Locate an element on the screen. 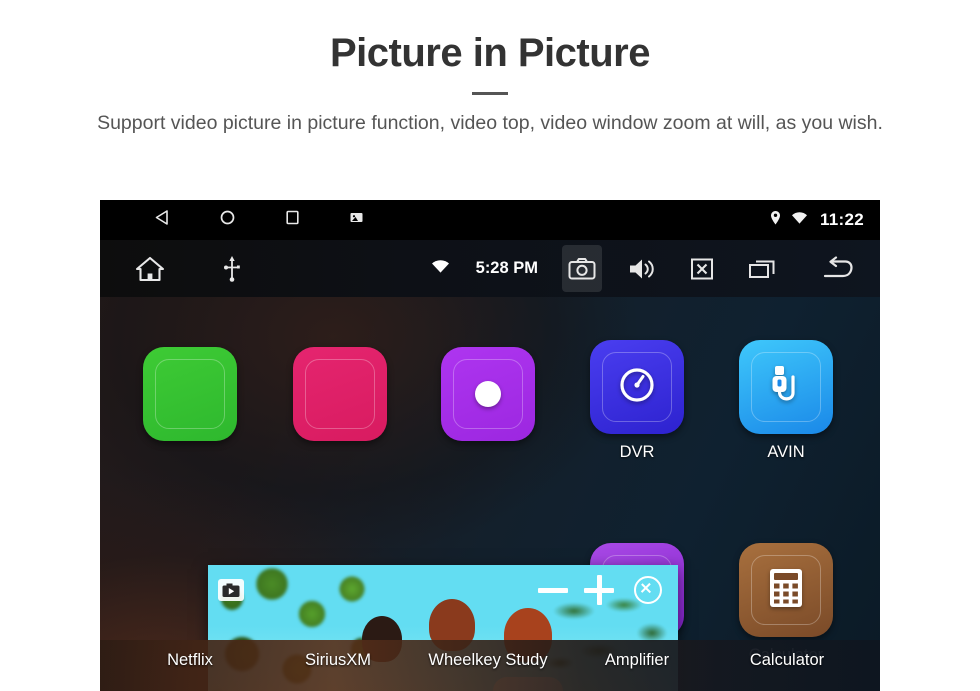 This screenshot has width=980, height=691. recent-apps-icon is located at coordinates (762, 268).